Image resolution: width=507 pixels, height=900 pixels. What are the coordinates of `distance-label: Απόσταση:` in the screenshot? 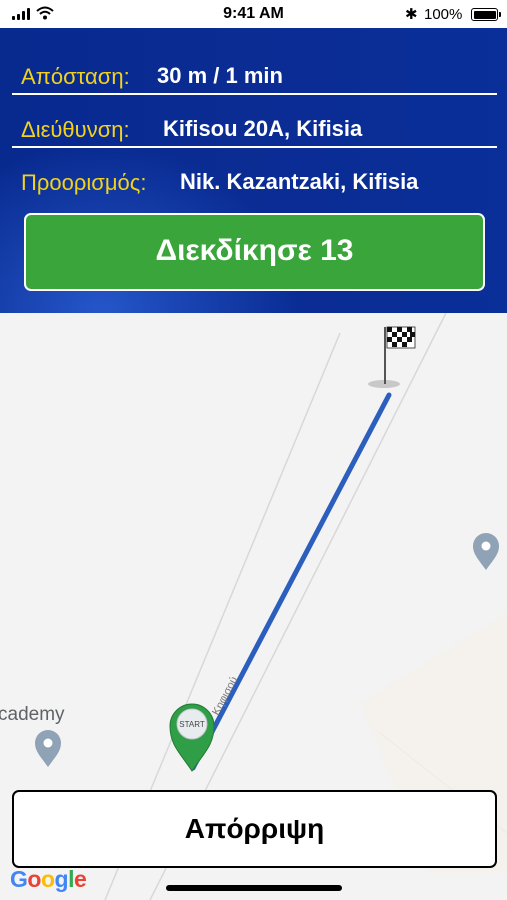 It's located at (75, 76).